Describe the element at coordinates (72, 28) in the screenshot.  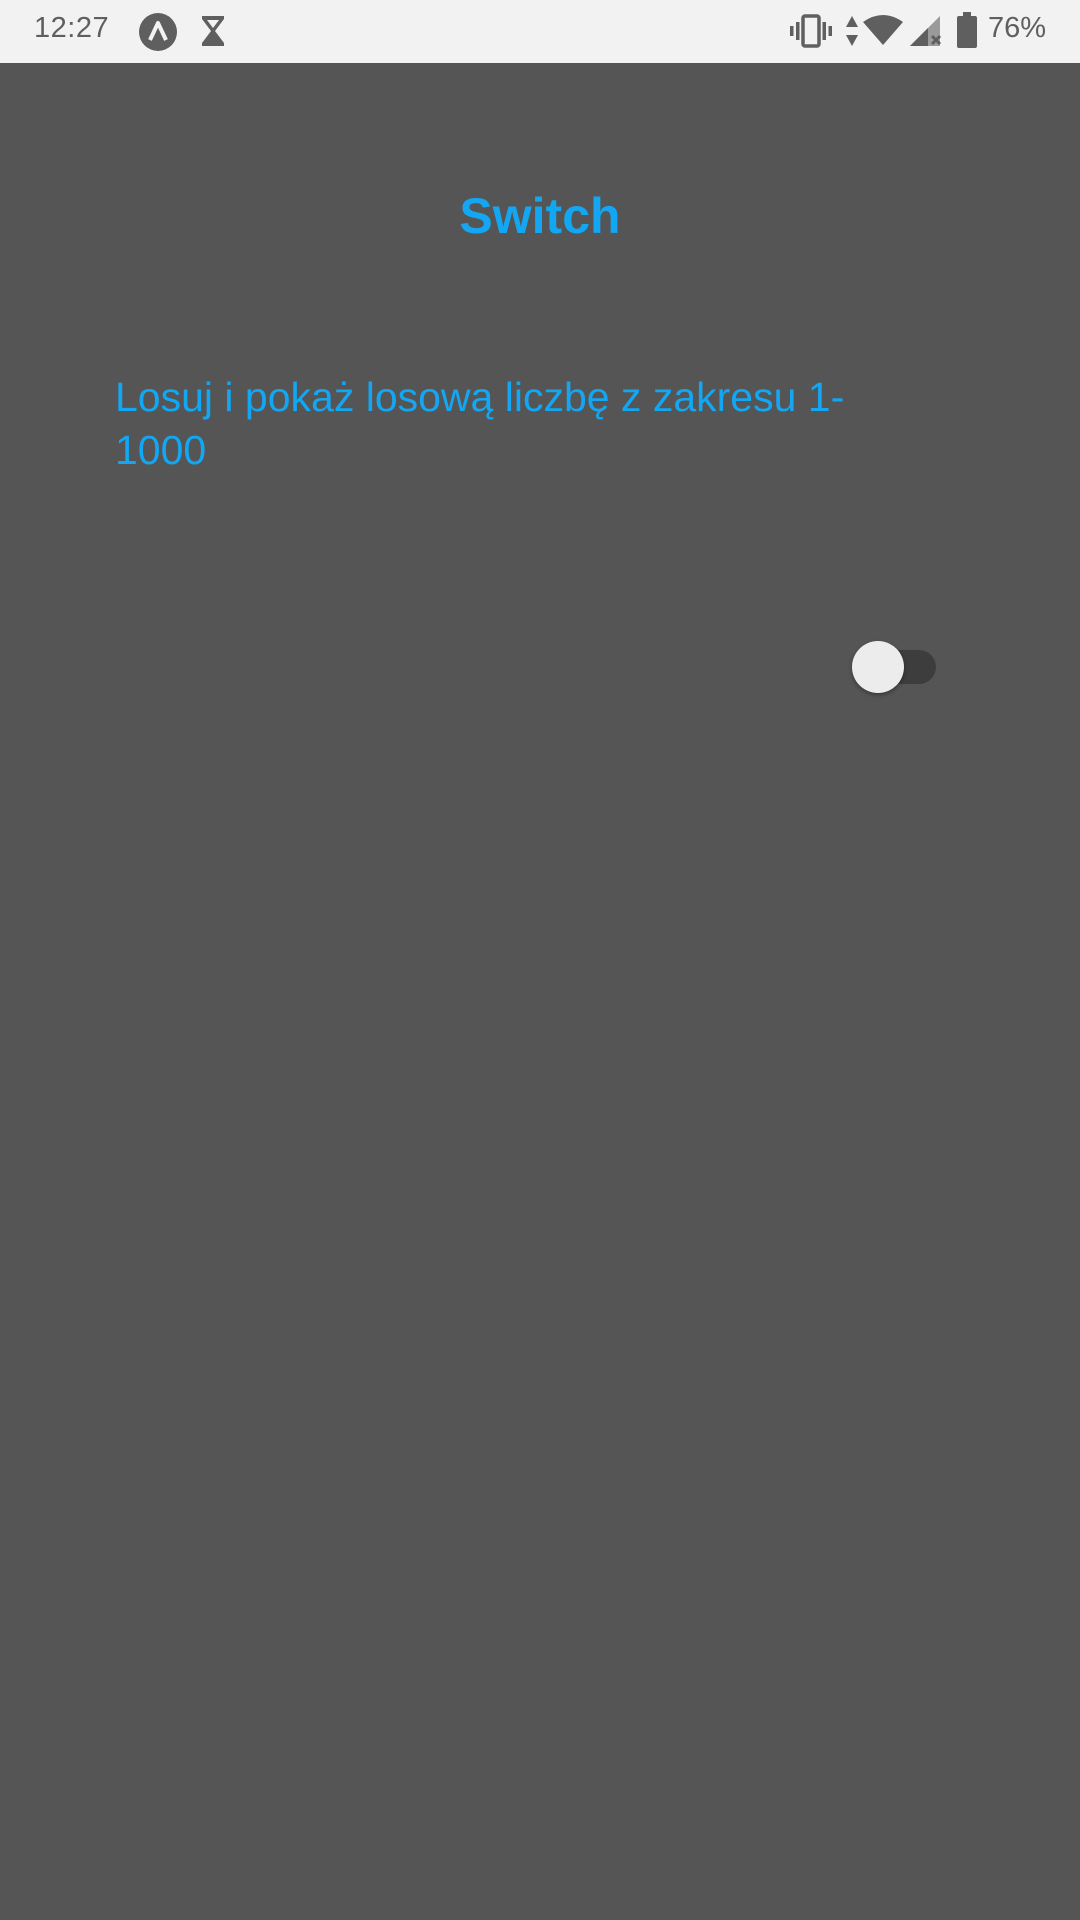
I see `status-time: 12:27` at that location.